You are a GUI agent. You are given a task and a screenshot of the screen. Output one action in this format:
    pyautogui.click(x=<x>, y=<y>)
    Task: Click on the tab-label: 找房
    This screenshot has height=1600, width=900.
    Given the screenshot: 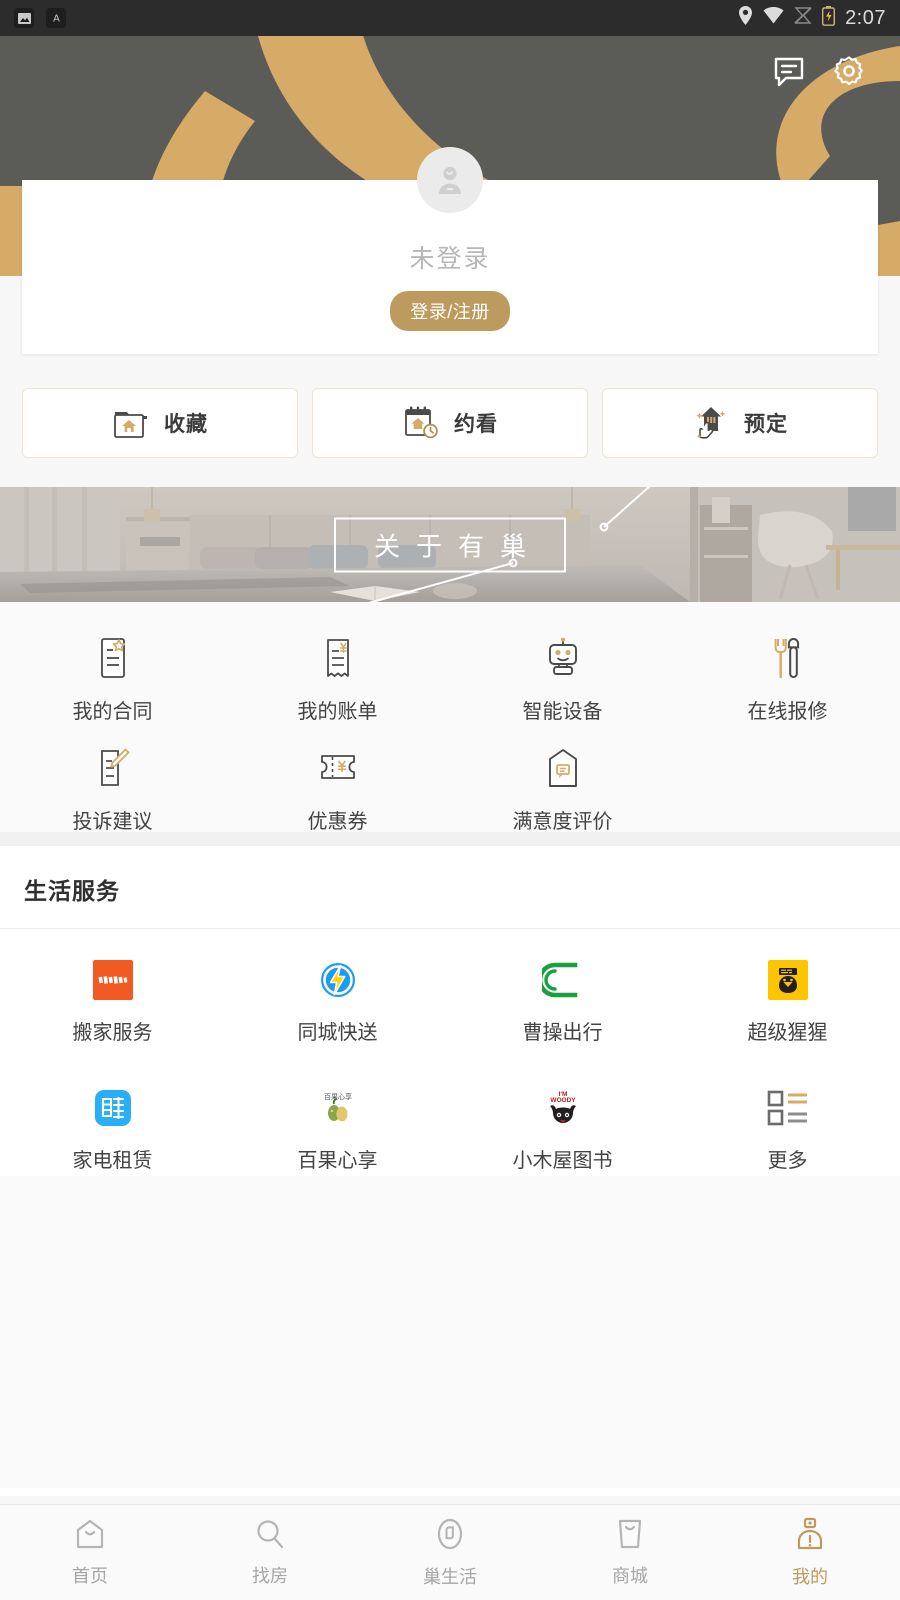 What is the action you would take?
    pyautogui.click(x=270, y=1575)
    